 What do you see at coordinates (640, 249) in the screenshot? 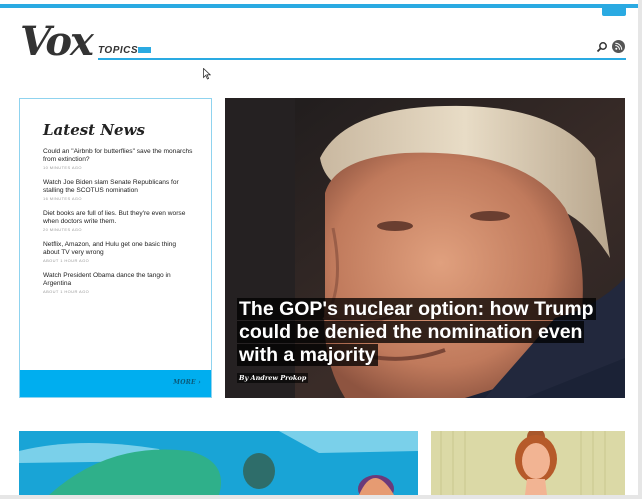
I see `scrollbar-edge` at bounding box center [640, 249].